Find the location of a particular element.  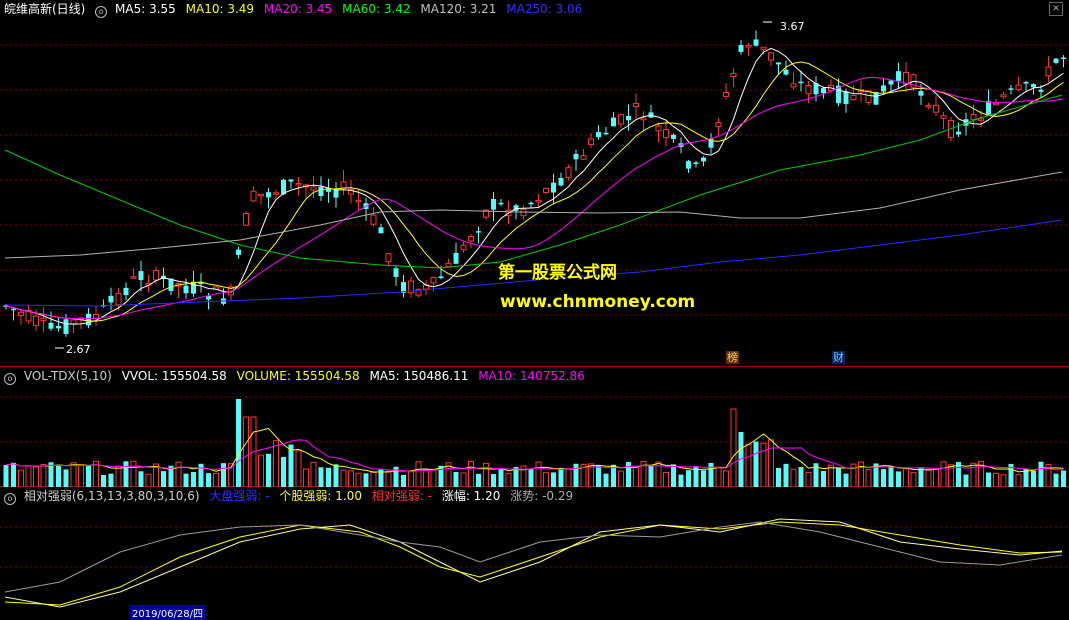

ma20-label: MA20: 3.45 is located at coordinates (298, 9).